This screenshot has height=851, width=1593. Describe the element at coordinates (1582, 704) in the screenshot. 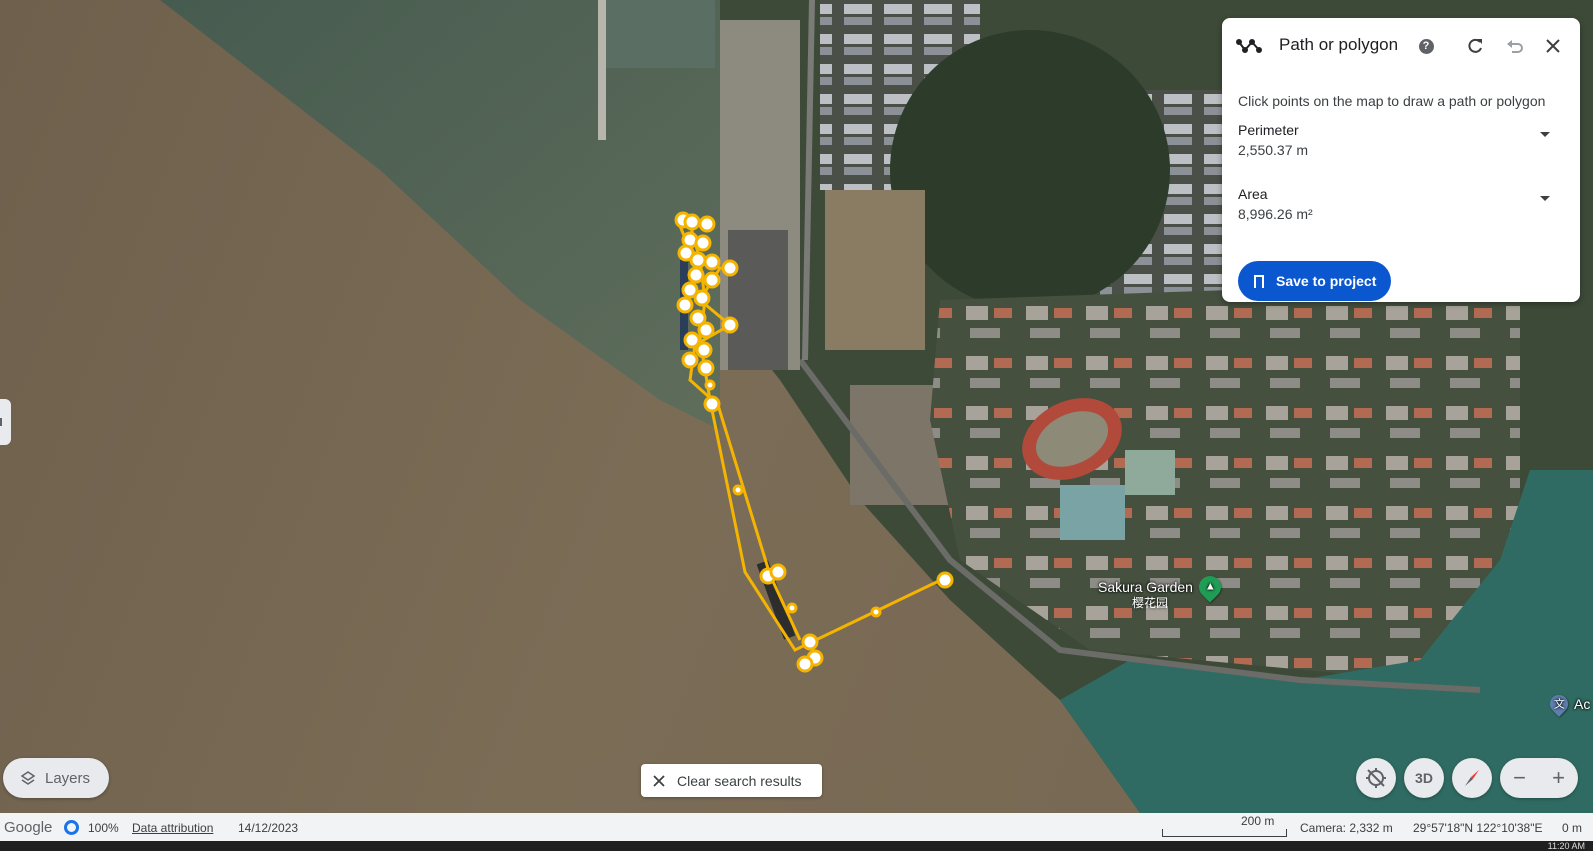

I see `poi-edge-label: Ac` at that location.